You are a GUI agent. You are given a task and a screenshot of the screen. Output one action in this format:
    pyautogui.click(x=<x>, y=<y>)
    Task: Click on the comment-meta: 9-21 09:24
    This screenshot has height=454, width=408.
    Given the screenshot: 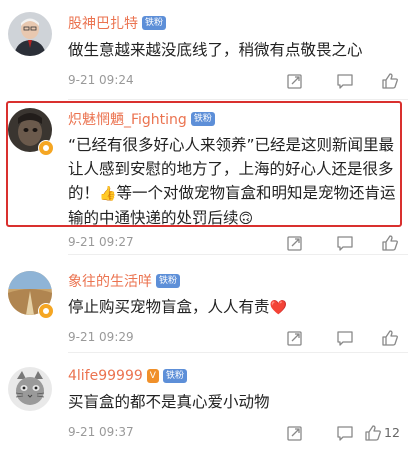 What is the action you would take?
    pyautogui.click(x=233, y=81)
    